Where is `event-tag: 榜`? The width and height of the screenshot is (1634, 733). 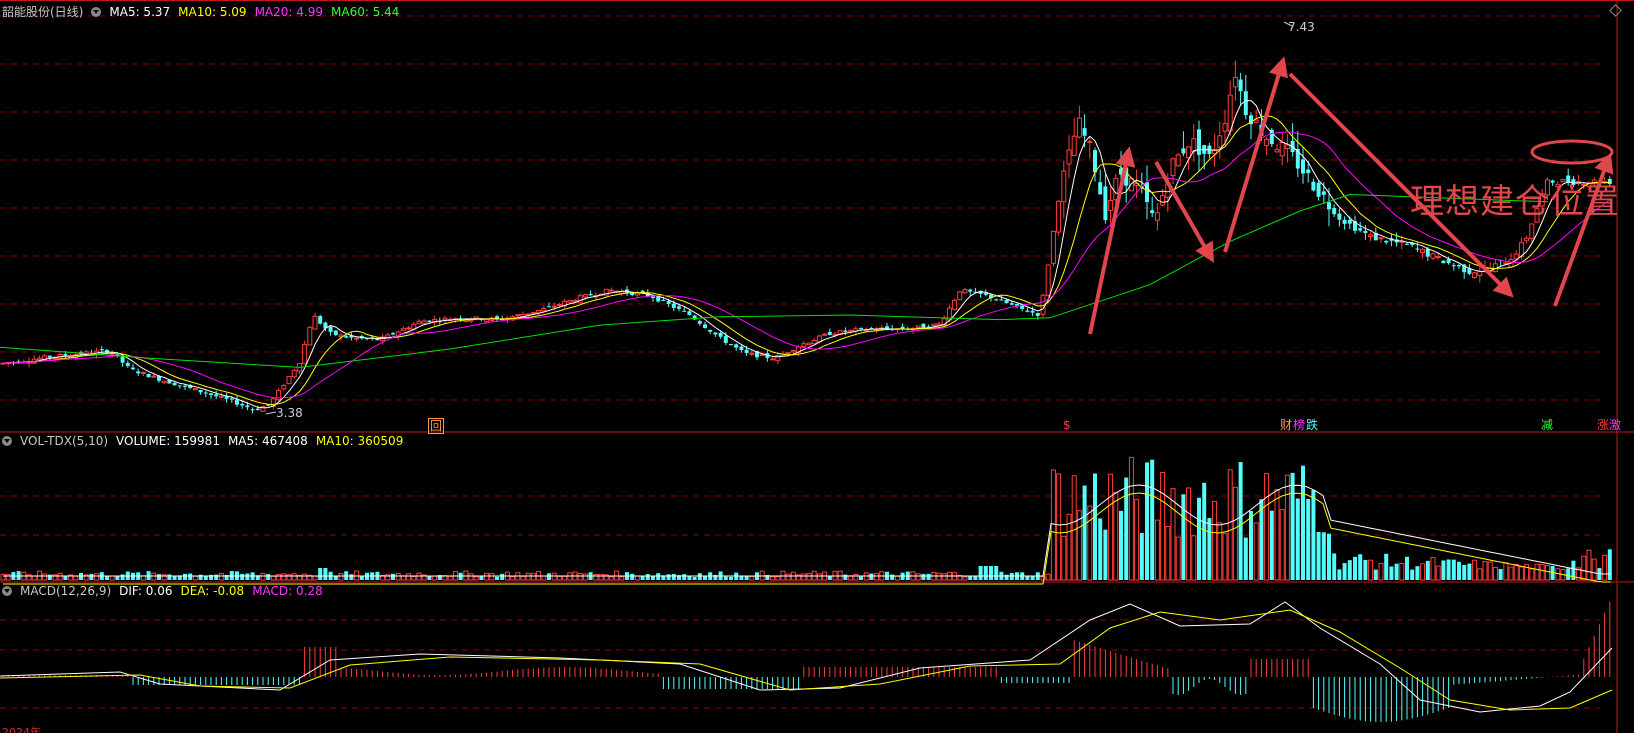 event-tag: 榜 is located at coordinates (1299, 425).